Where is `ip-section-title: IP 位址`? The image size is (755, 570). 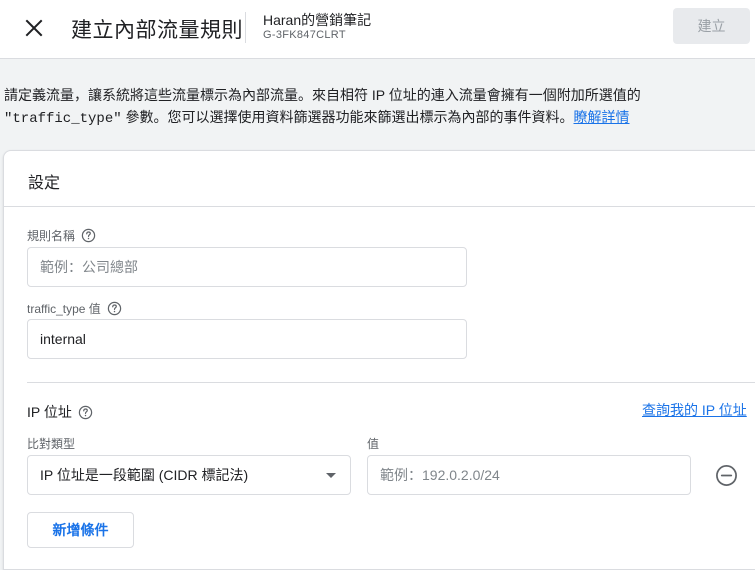 ip-section-title: IP 位址 is located at coordinates (60, 412).